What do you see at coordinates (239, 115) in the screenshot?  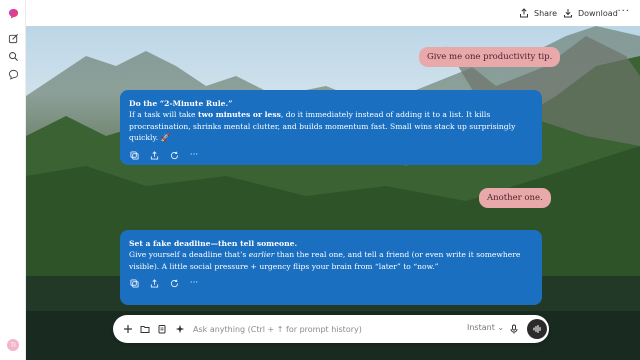 I see `body-bold-text: two minutes or less` at bounding box center [239, 115].